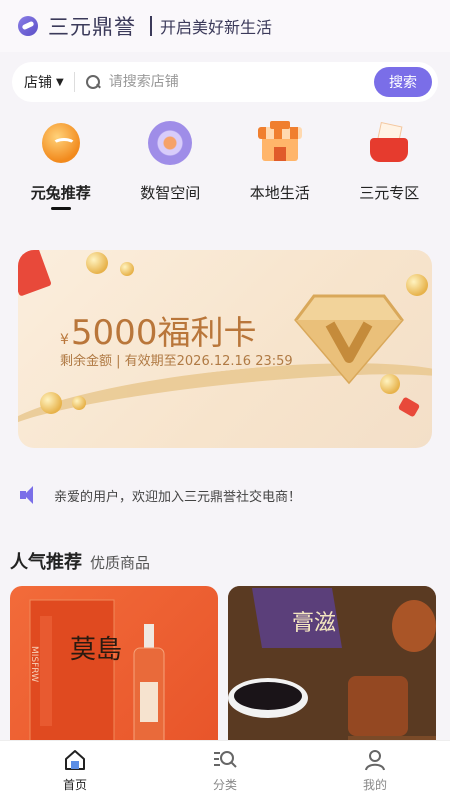 The image size is (450, 800). What do you see at coordinates (176, 361) in the screenshot?
I see `card-validity: 剩余金额 | 有效期至2026.12.16 23:59` at bounding box center [176, 361].